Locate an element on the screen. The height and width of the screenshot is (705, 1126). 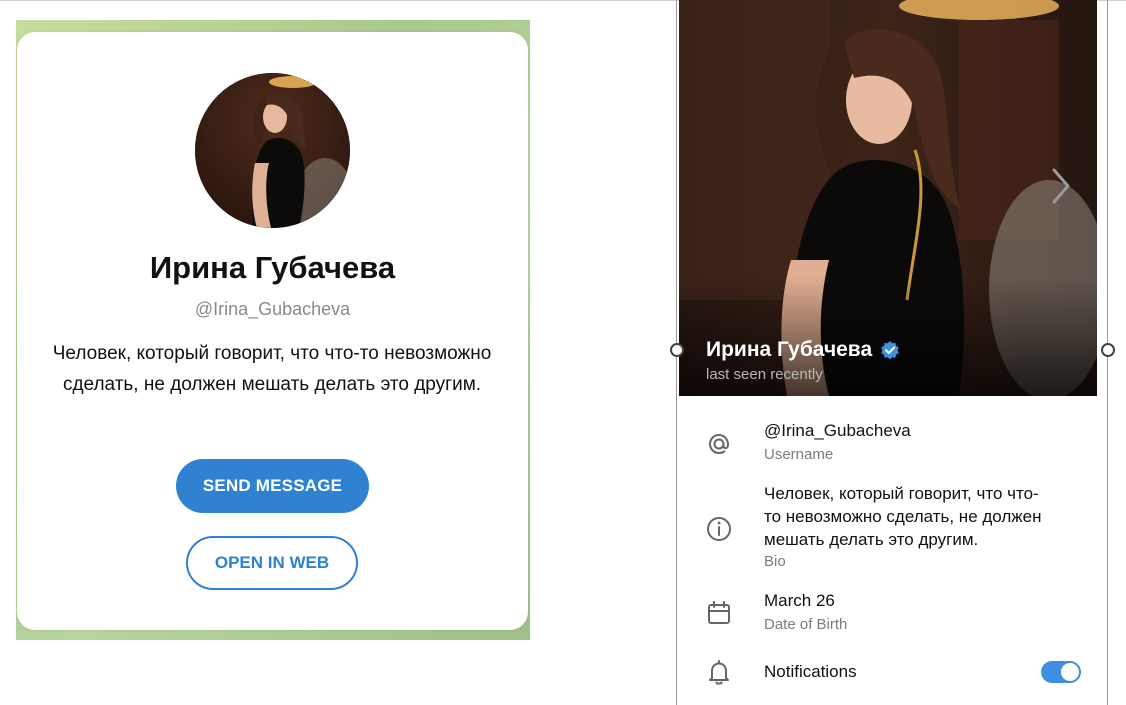
at-sign-icon is located at coordinates (719, 444).